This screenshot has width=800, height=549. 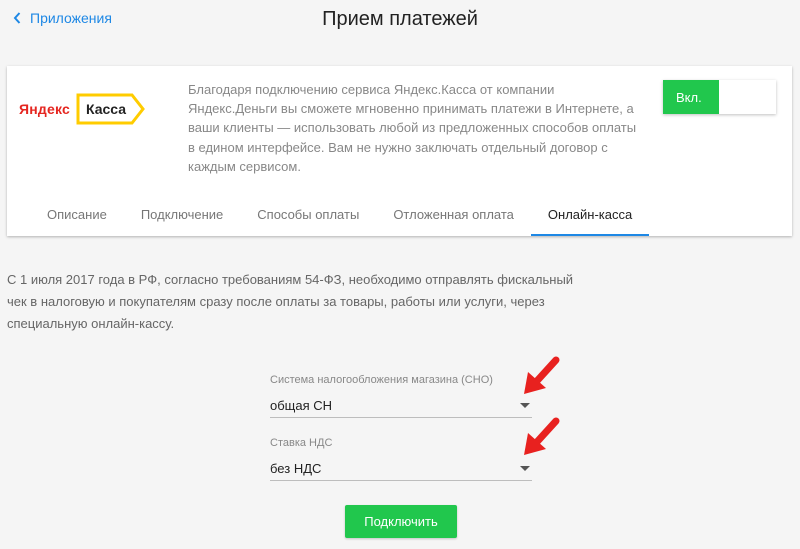 What do you see at coordinates (747, 97) in the screenshot?
I see `toggle-off-area` at bounding box center [747, 97].